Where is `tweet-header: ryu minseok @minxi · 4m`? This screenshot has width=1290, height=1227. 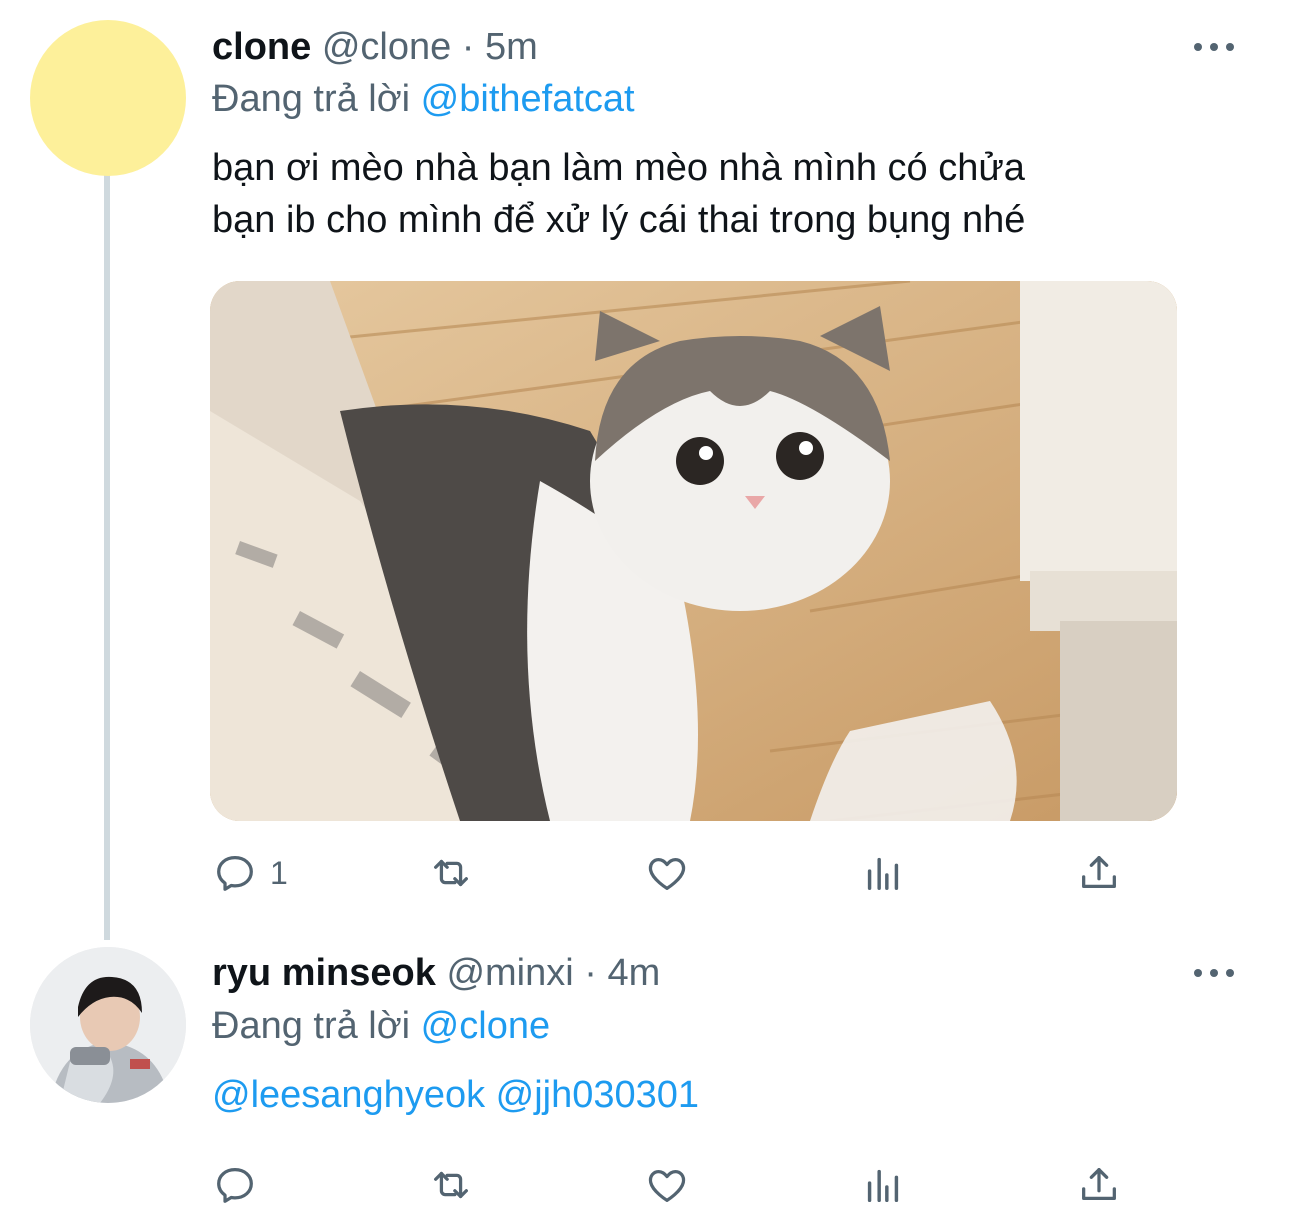 tweet-header: ryu minseok @minxi · 4m is located at coordinates (436, 973).